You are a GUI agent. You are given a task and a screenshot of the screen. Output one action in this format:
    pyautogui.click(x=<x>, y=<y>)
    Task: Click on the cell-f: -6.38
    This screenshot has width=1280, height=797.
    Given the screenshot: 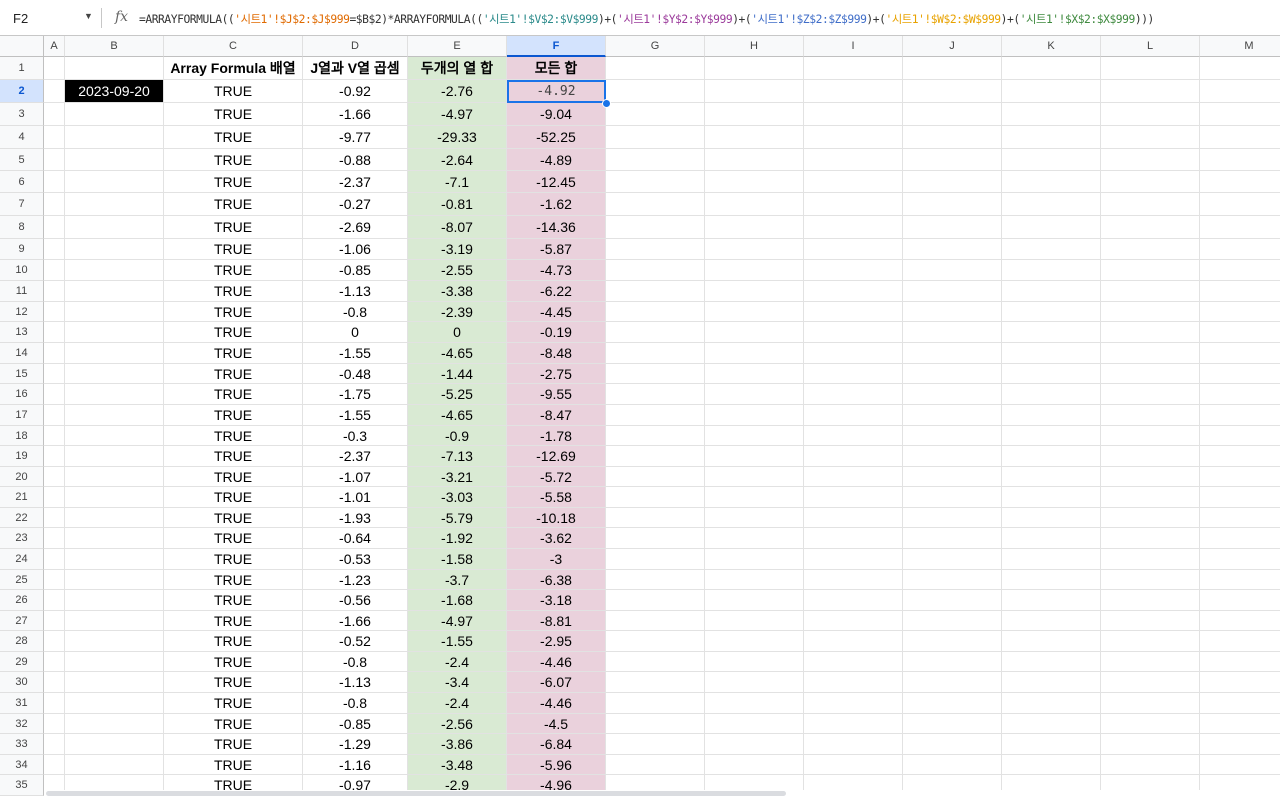 What is the action you would take?
    pyautogui.click(x=556, y=580)
    